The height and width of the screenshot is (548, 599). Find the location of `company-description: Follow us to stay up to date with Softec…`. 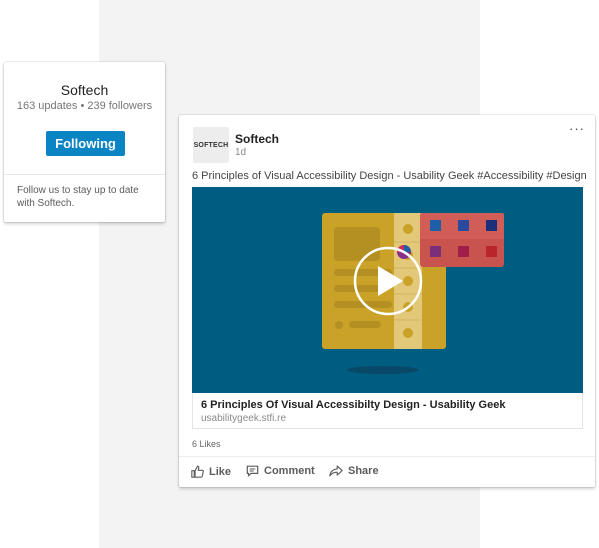

company-description: Follow us to stay up to date with Softec… is located at coordinates (78, 197).